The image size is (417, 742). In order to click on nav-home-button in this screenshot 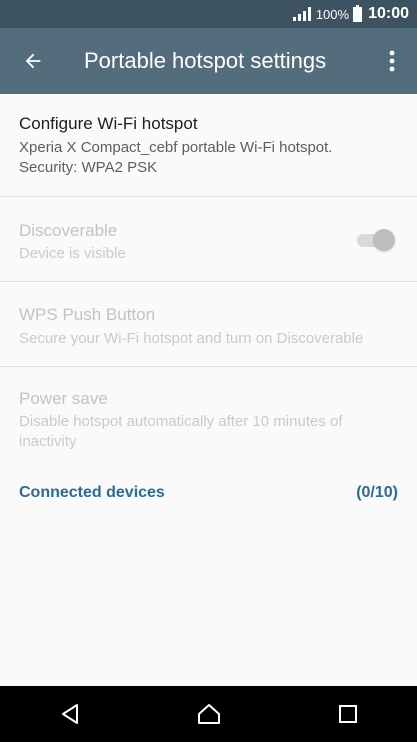, I will do `click(209, 714)`.